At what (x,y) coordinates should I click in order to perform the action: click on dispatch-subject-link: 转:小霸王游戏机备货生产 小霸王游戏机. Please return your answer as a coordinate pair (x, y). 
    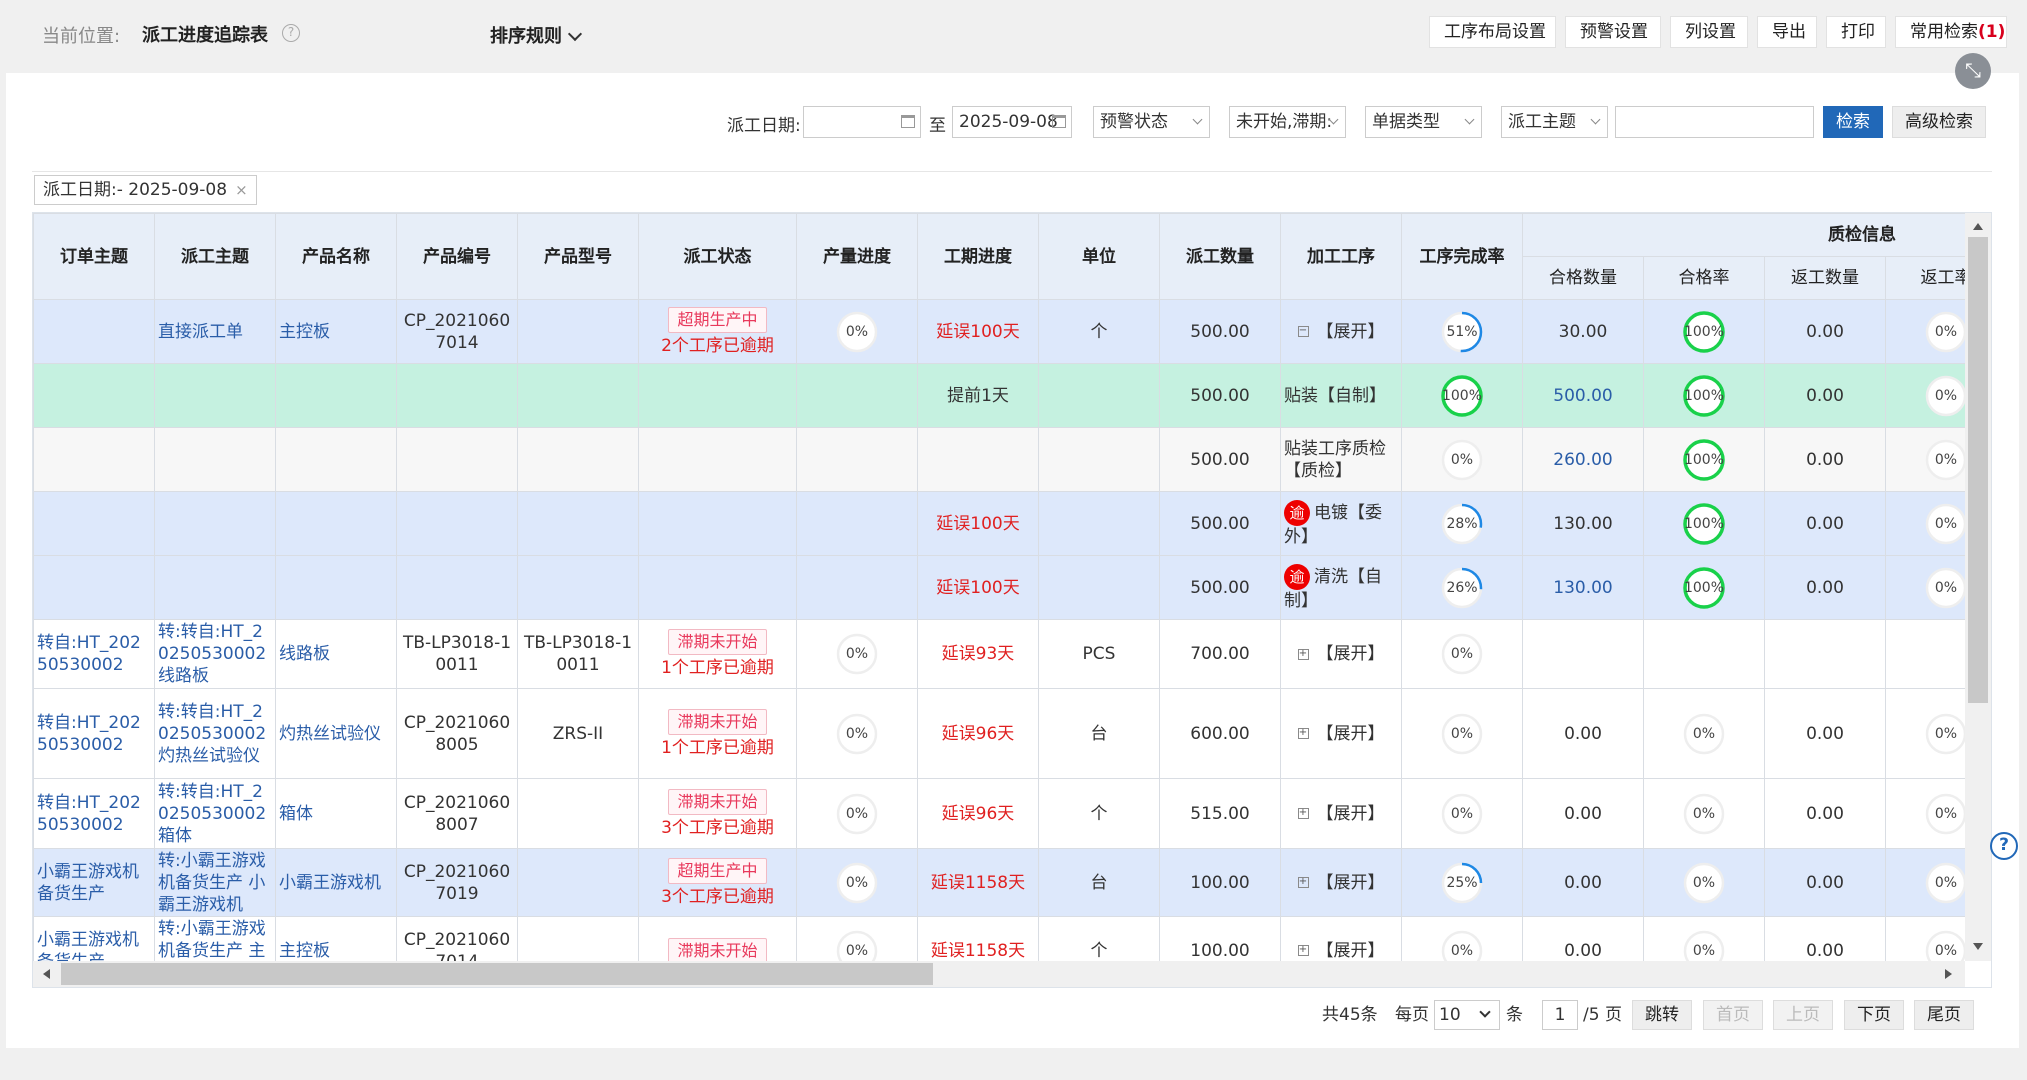
    Looking at the image, I should click on (212, 883).